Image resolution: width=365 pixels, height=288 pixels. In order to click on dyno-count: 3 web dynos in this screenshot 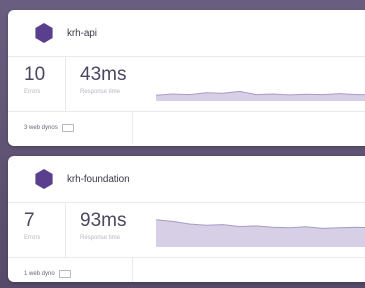, I will do `click(41, 128)`.